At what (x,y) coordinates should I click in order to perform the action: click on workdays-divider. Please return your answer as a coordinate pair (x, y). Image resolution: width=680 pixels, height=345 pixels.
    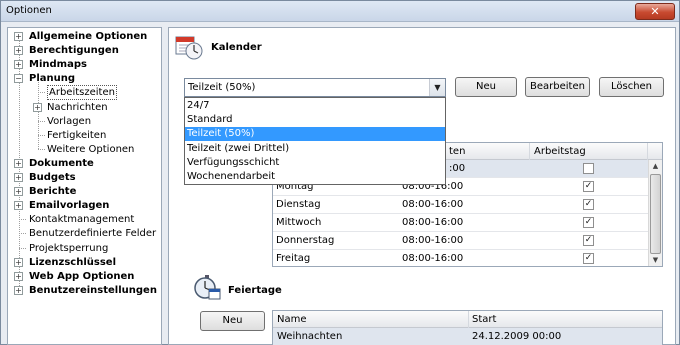
    Looking at the image, I should click on (558, 124).